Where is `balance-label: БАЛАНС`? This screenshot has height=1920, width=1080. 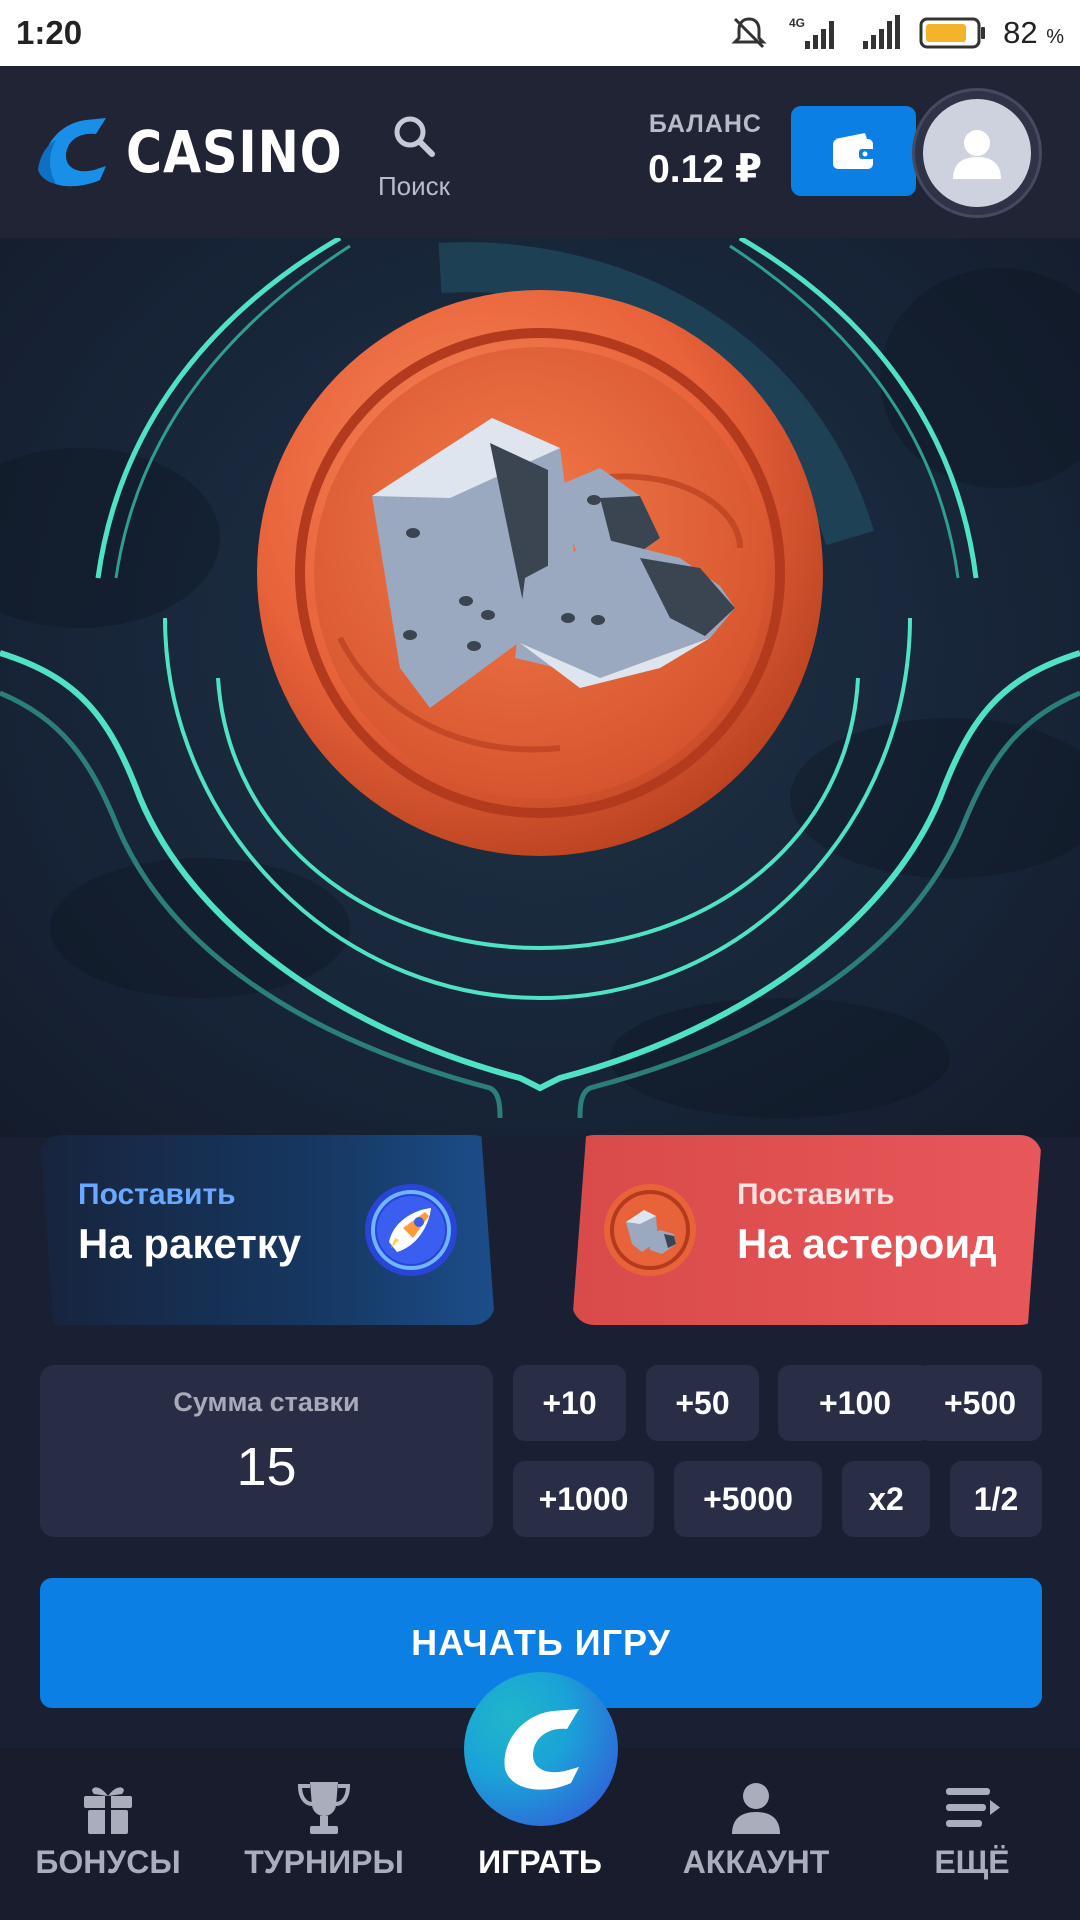
balance-label: БАЛАНС is located at coordinates (705, 124).